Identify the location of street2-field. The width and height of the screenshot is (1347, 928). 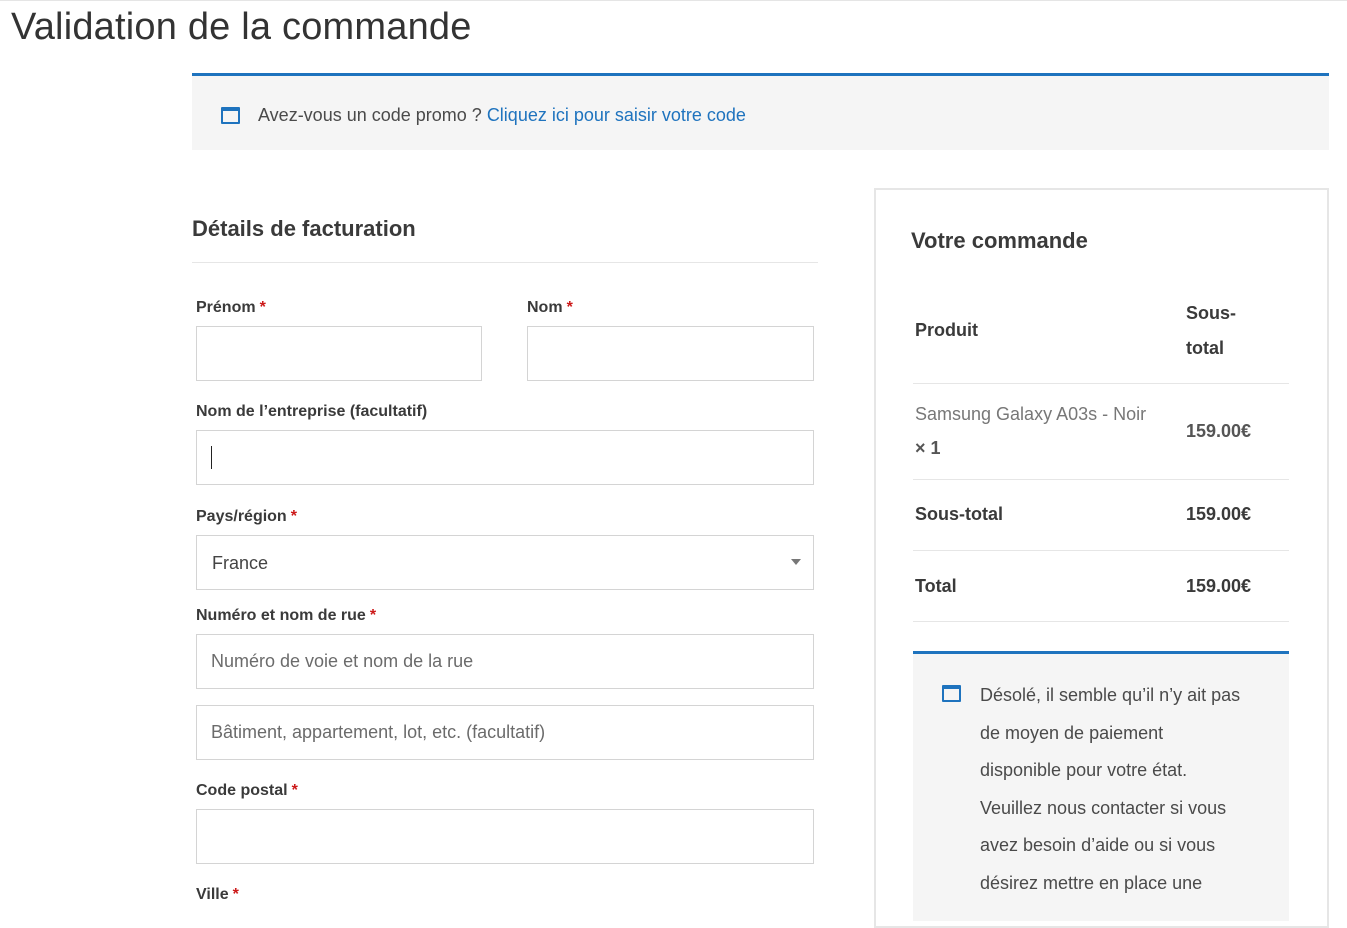
(505, 732).